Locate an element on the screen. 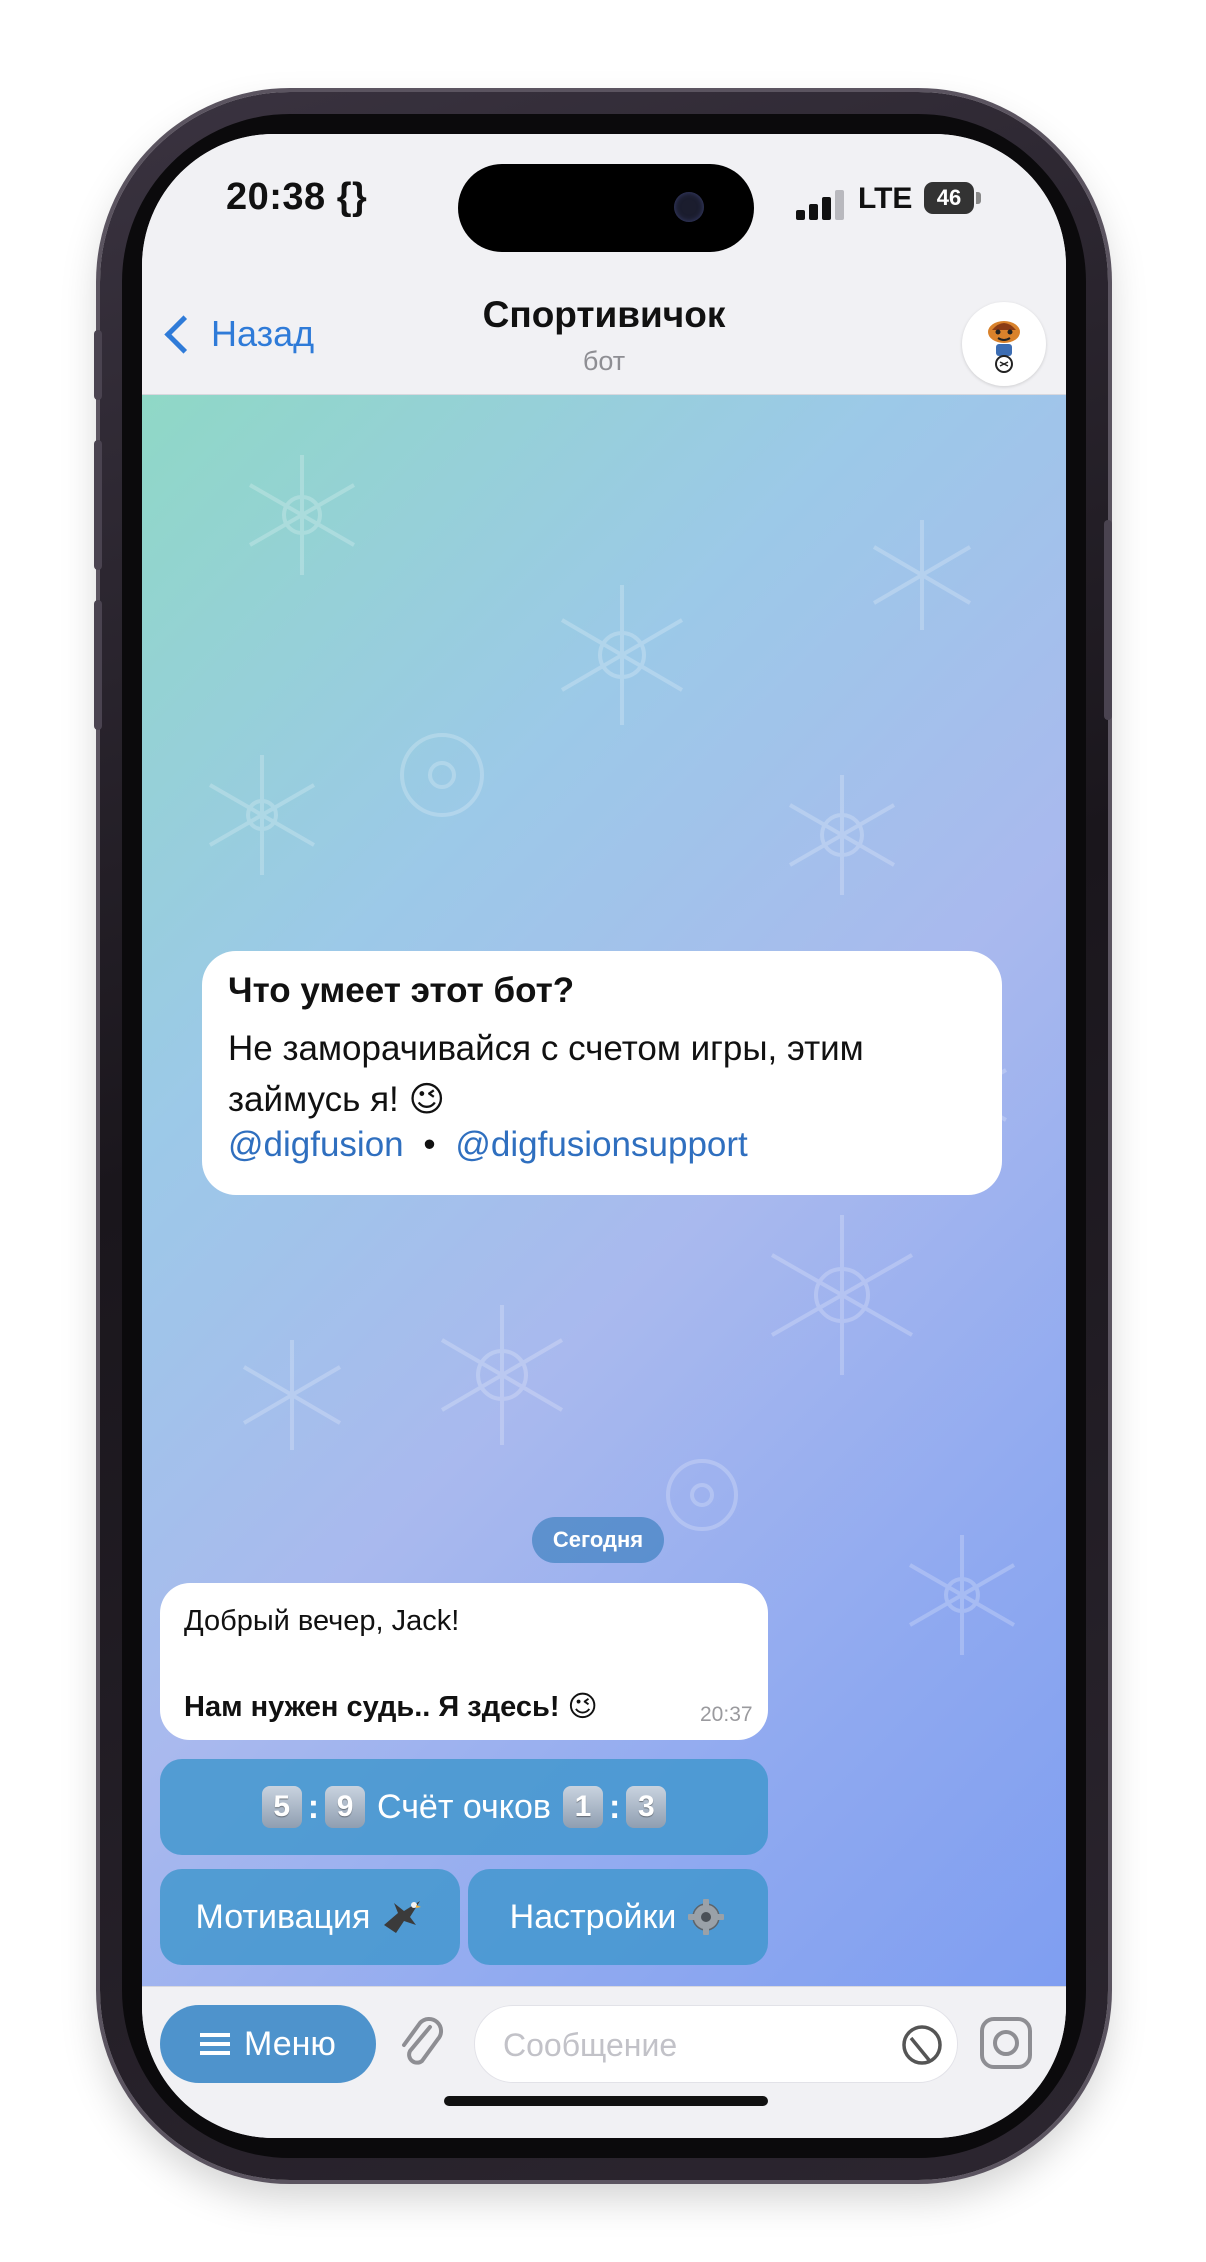  message-input-container is located at coordinates (716, 2044).